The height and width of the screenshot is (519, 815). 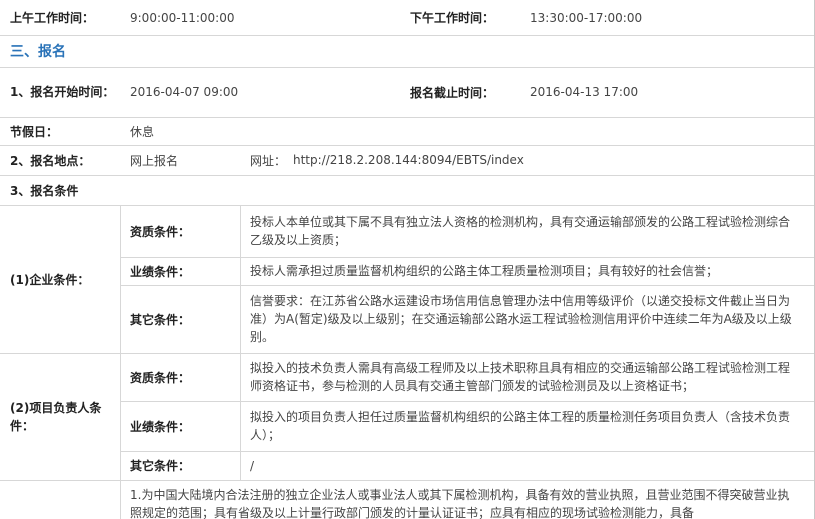 I want to click on manager-other-label: 其它条件：, so click(x=160, y=466).